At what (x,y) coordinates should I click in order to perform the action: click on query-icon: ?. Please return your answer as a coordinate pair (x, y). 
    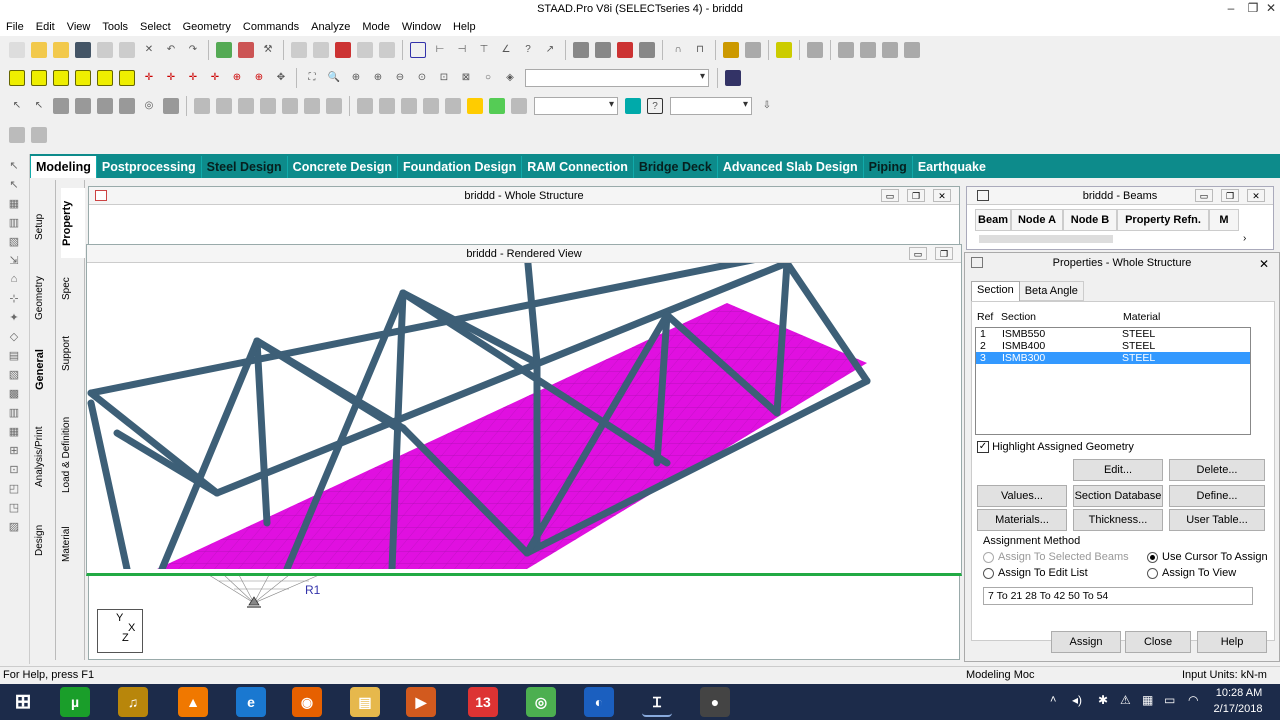
    Looking at the image, I should click on (528, 50).